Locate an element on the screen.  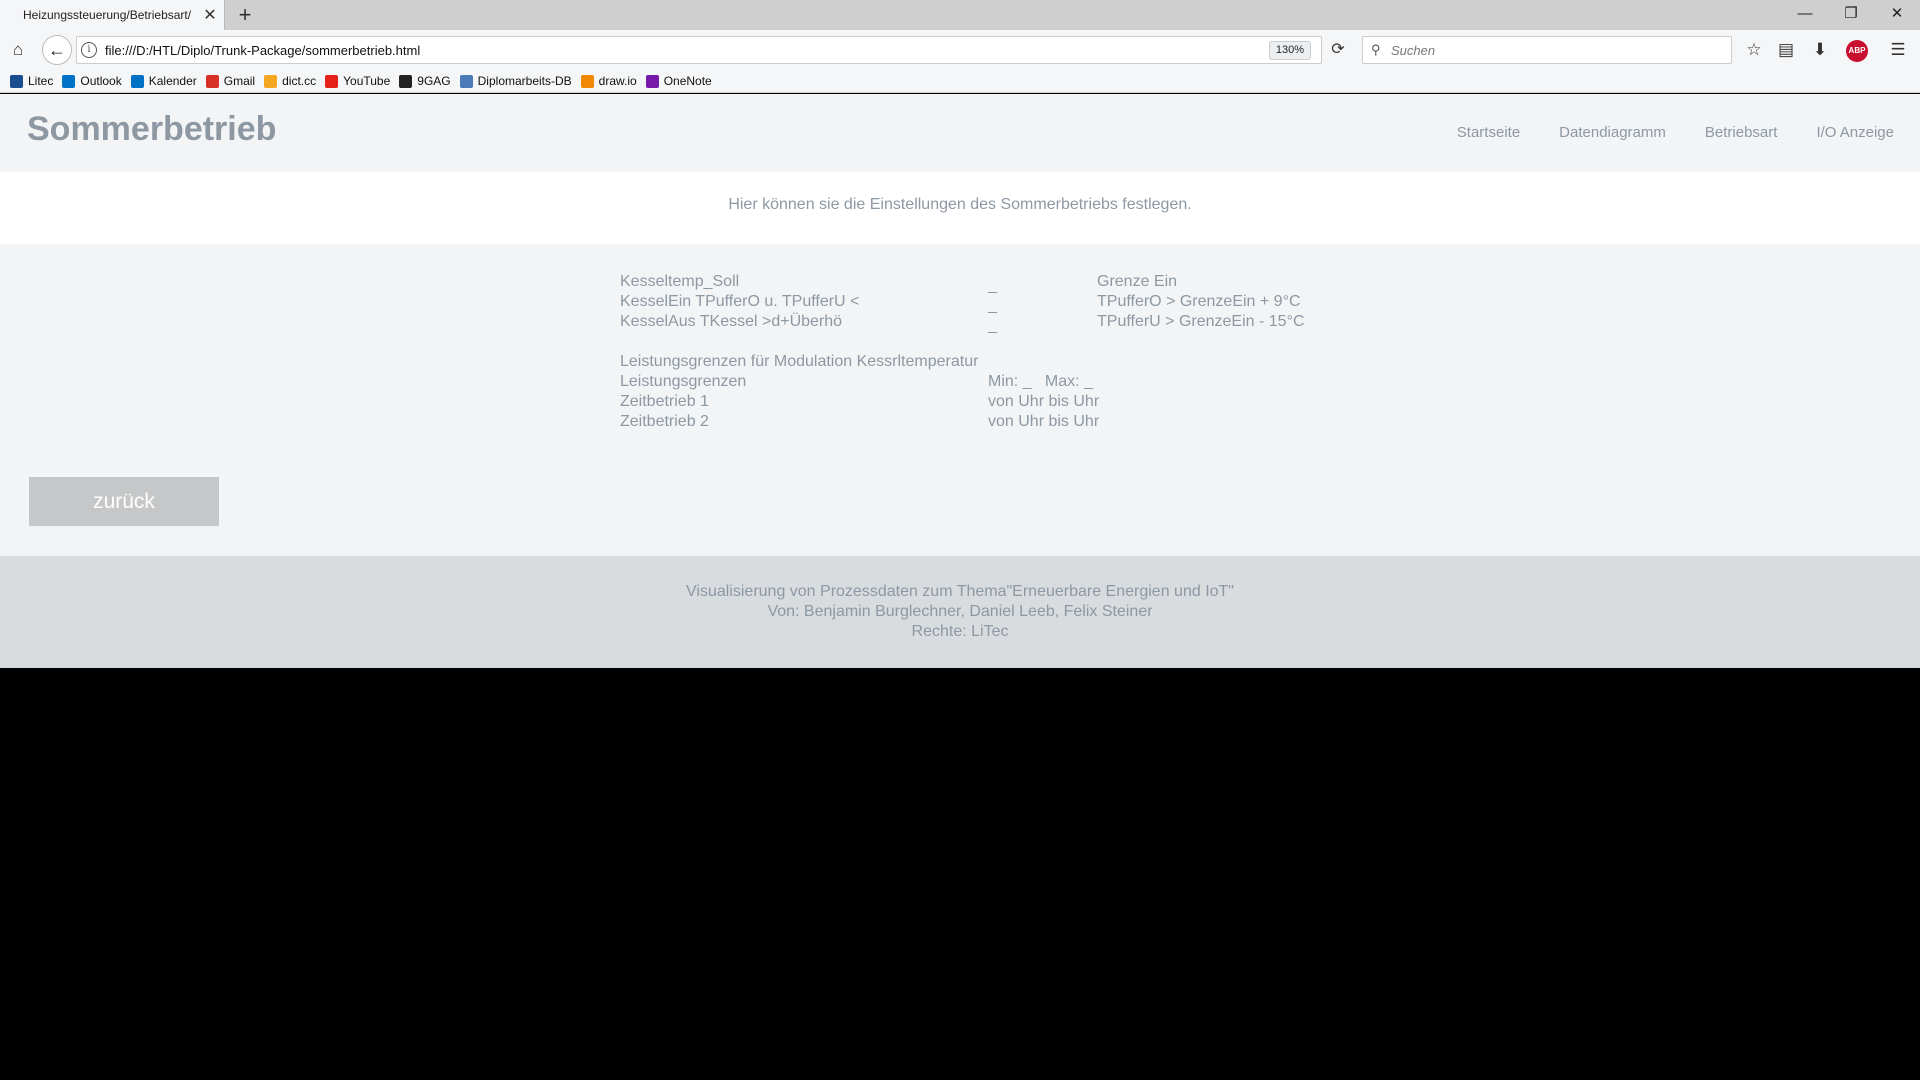
bookmark-label: dict.cc is located at coordinates (299, 81).